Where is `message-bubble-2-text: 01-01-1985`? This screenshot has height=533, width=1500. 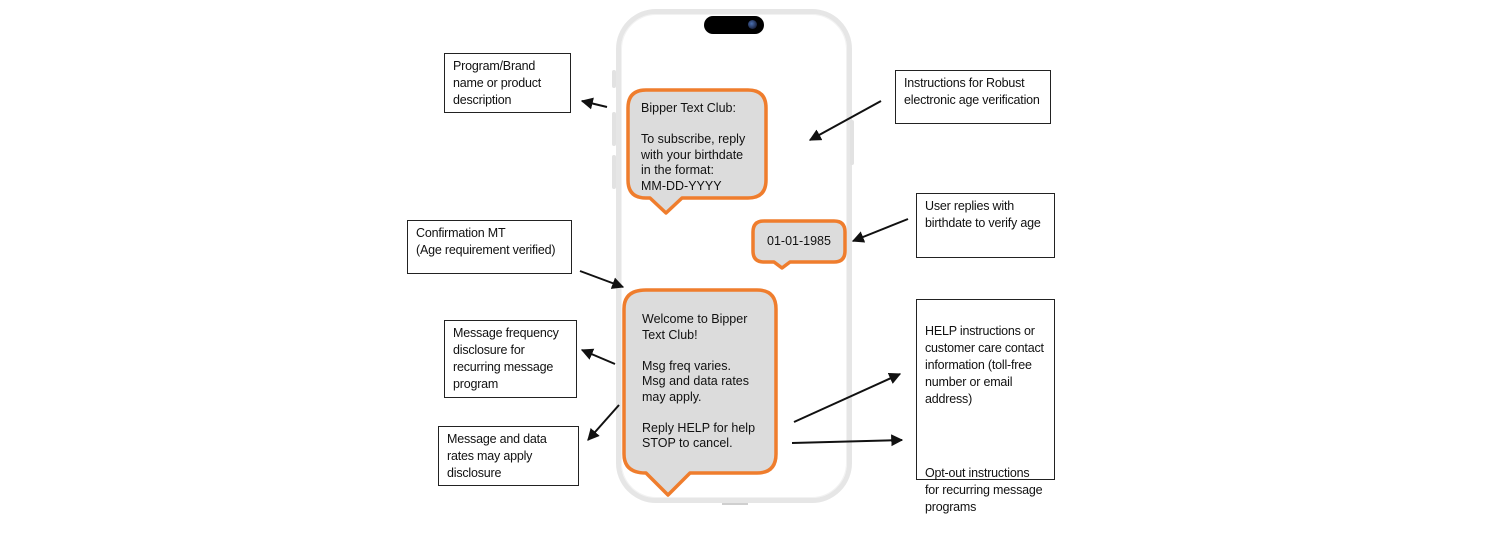
message-bubble-2-text: 01-01-1985 is located at coordinates (799, 241).